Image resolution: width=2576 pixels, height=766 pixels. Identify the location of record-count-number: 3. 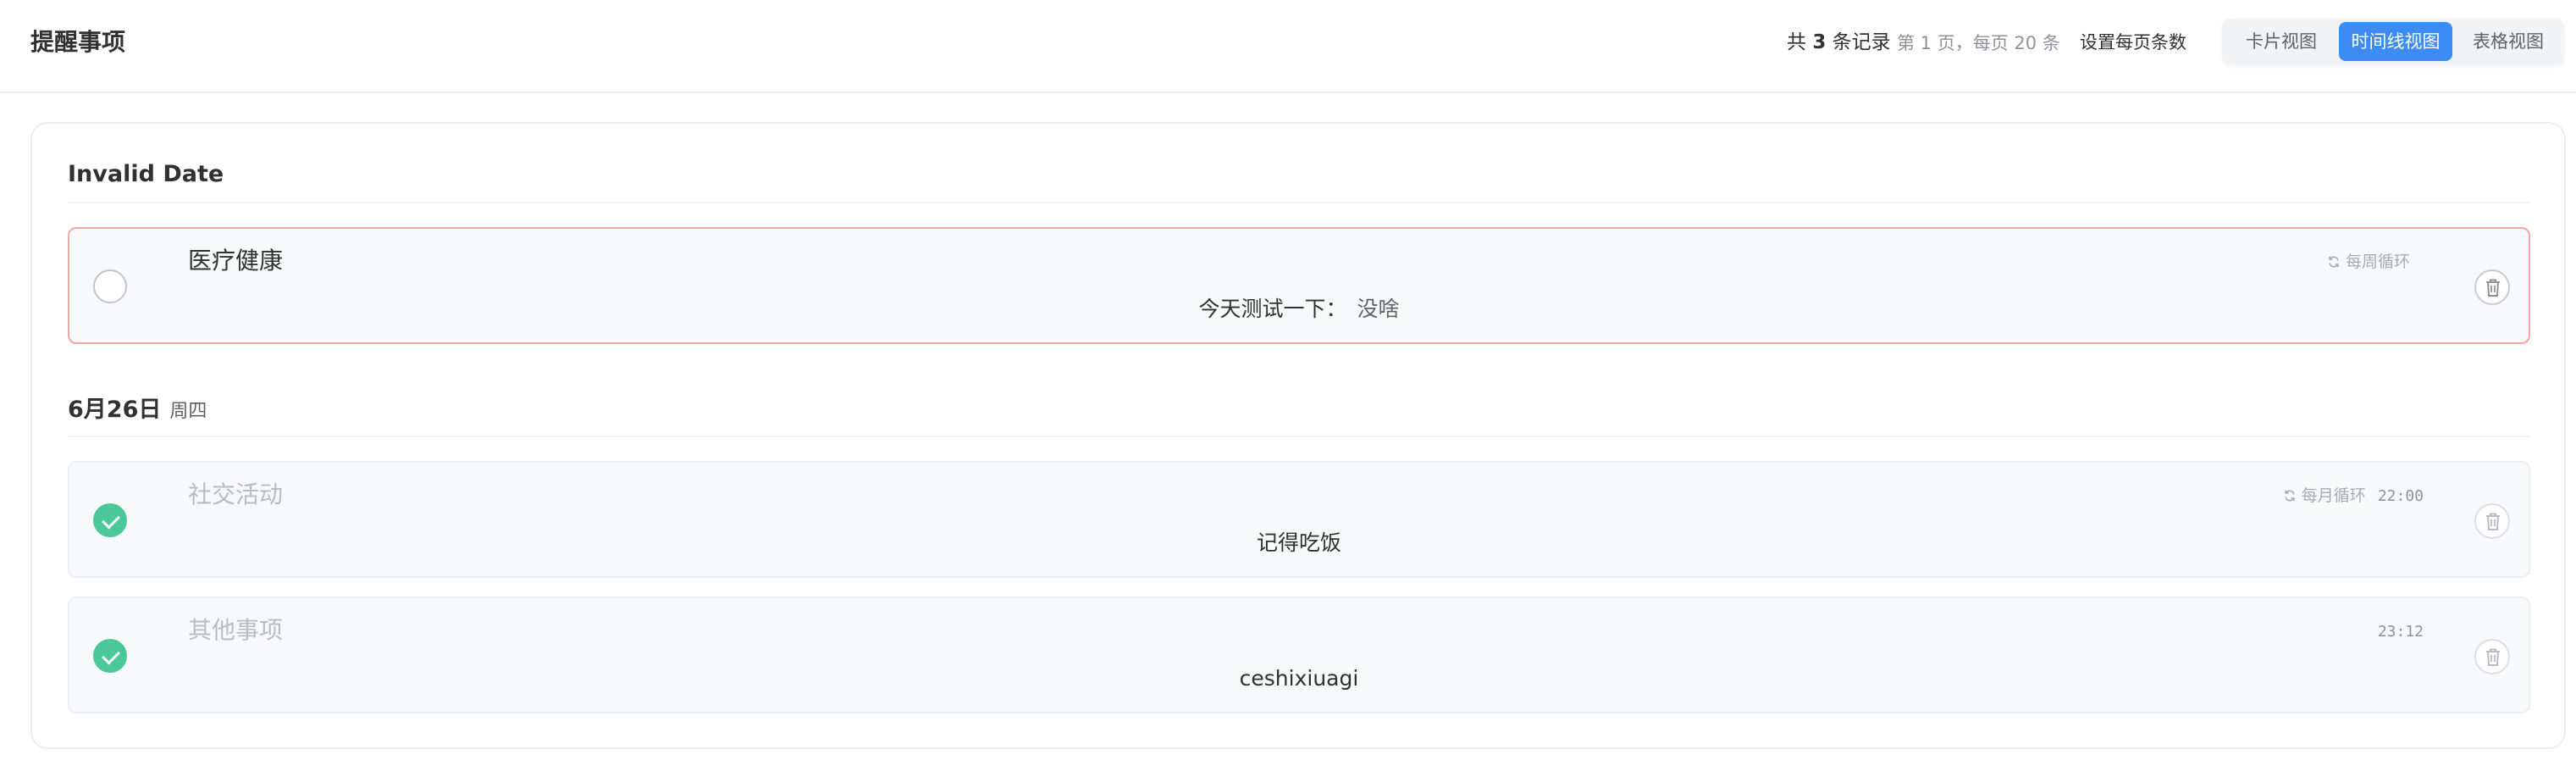
(1819, 42).